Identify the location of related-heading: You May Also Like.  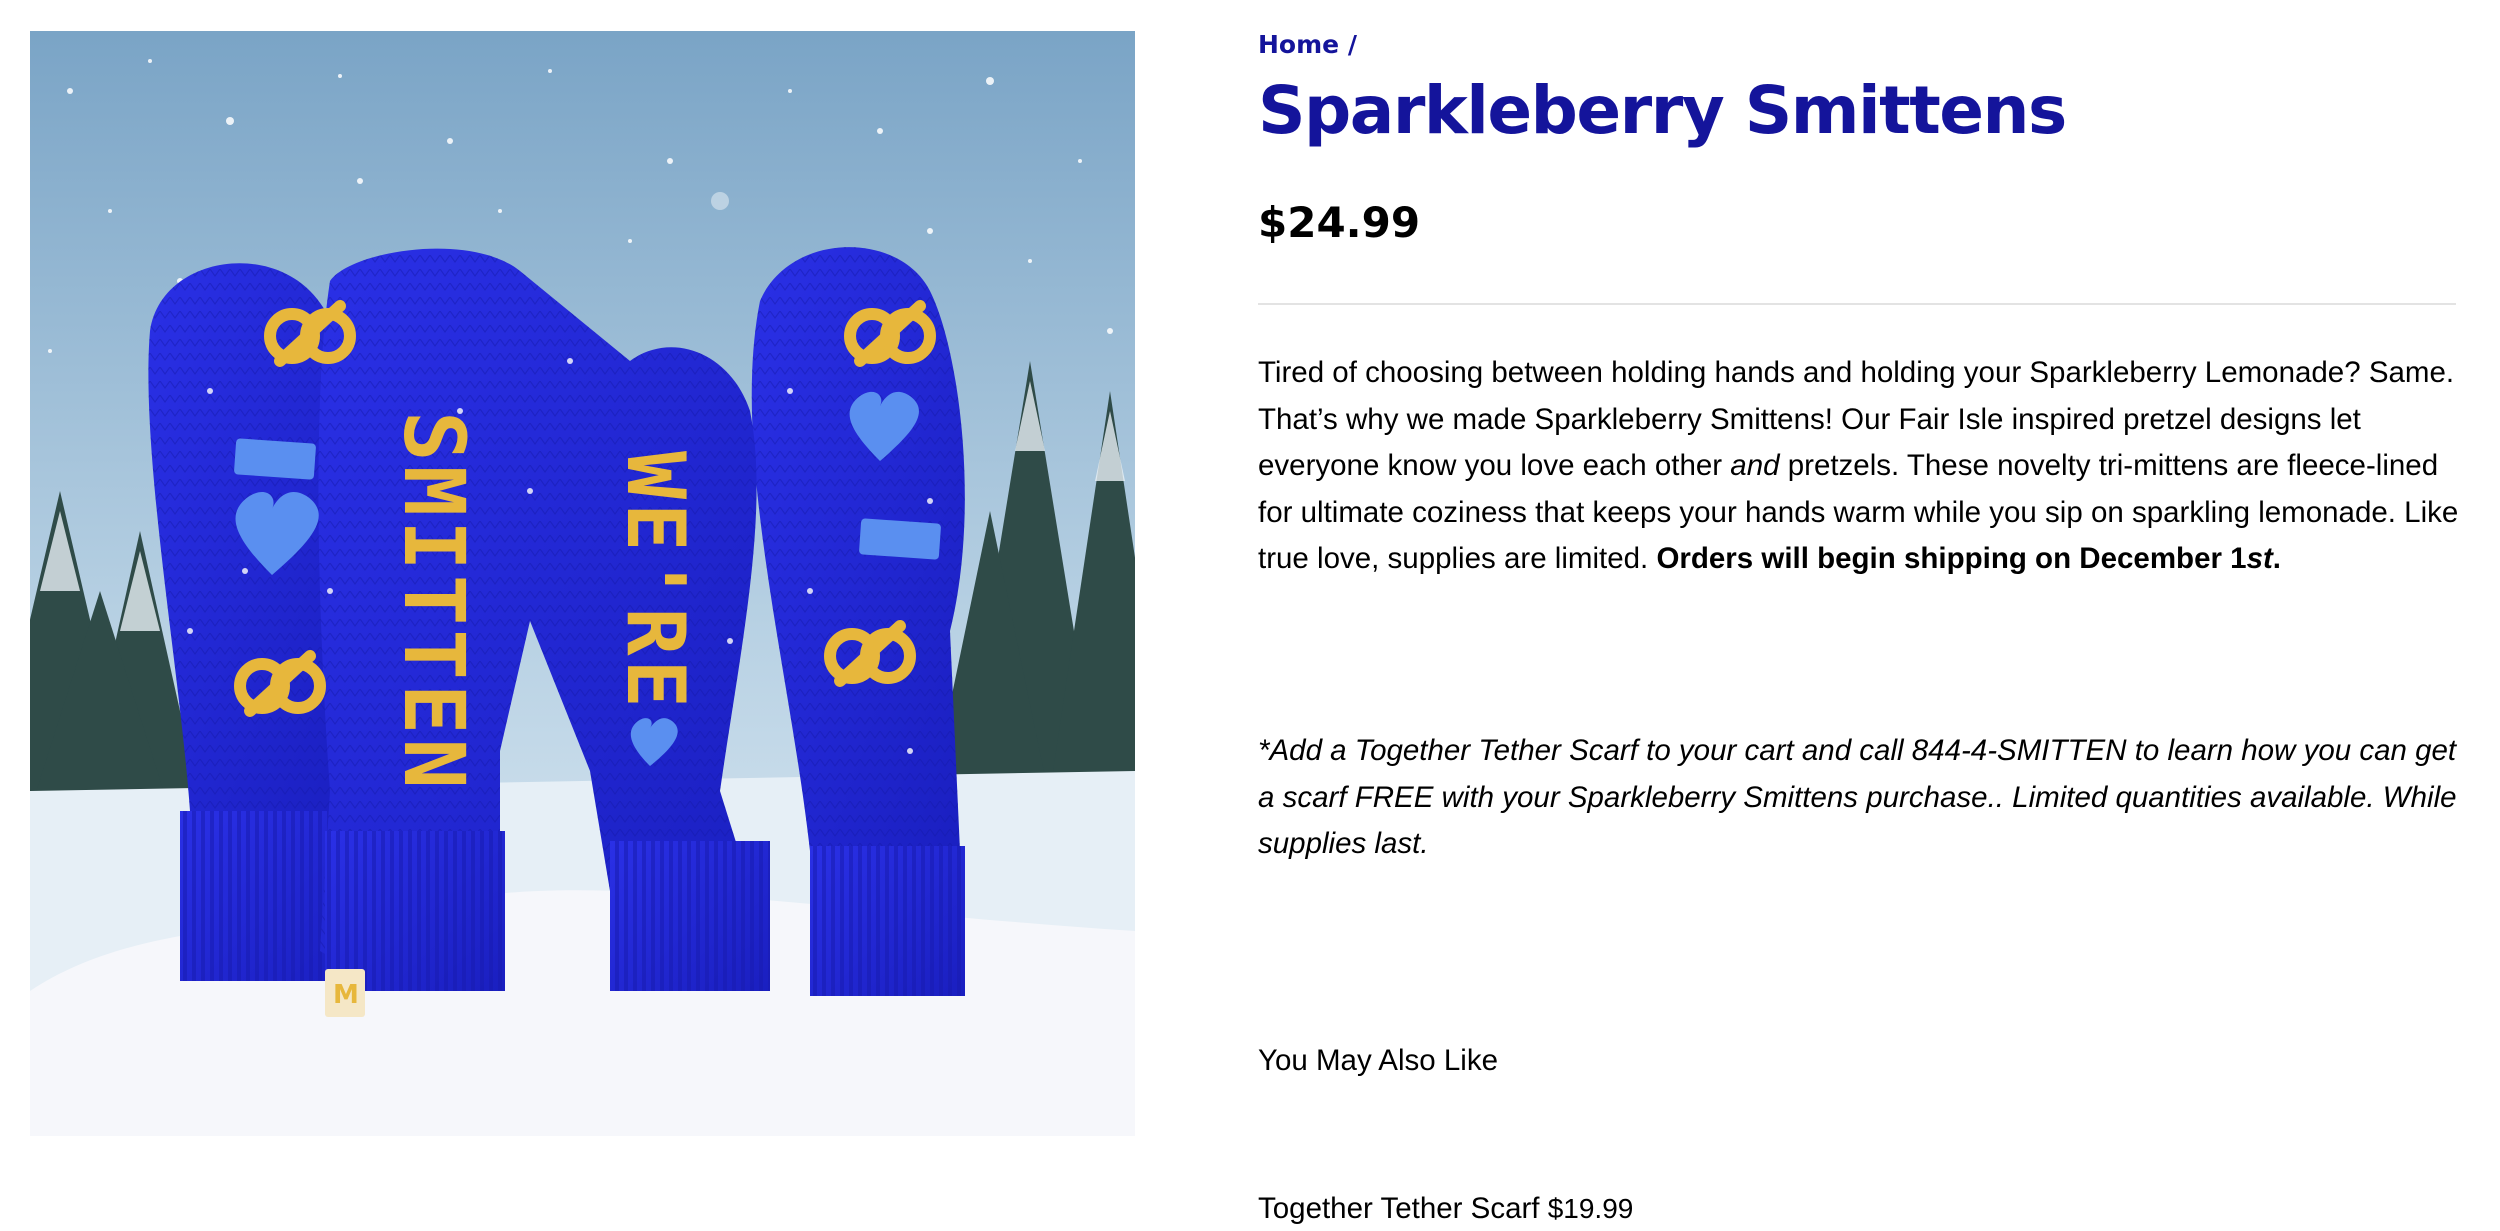
(1378, 1060).